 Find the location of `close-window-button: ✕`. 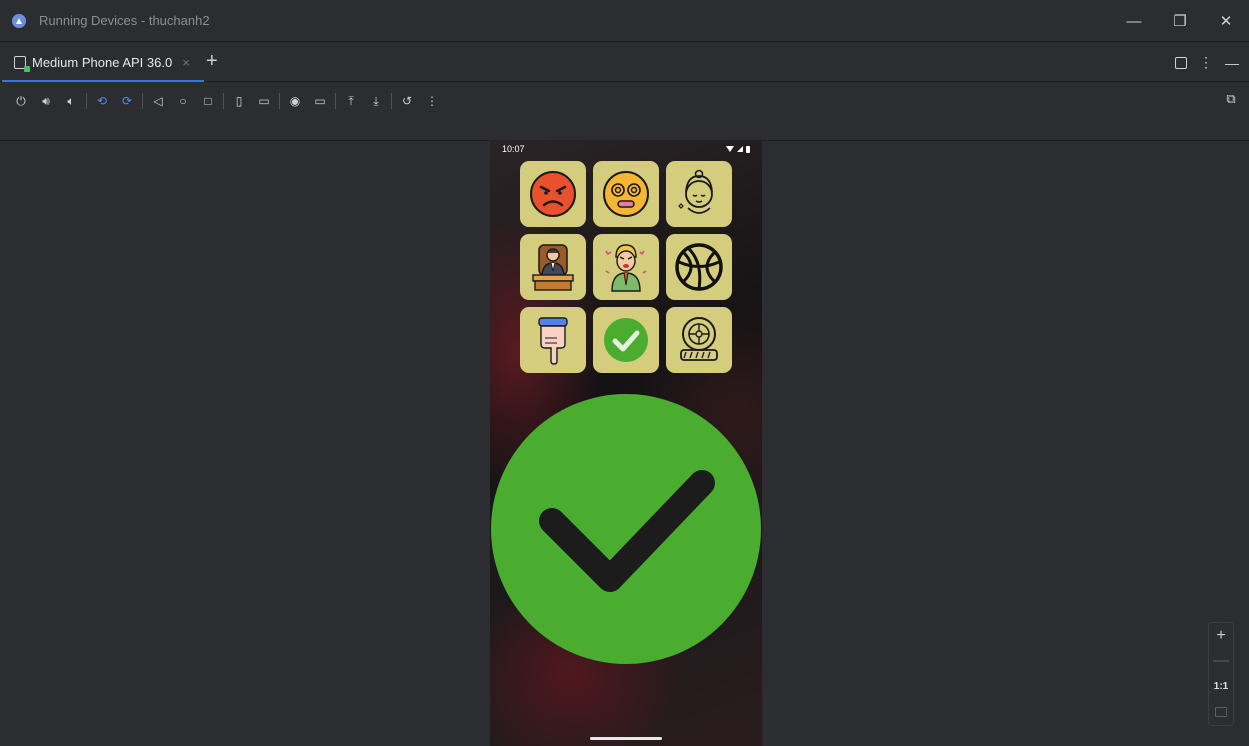

close-window-button: ✕ is located at coordinates (1226, 21).